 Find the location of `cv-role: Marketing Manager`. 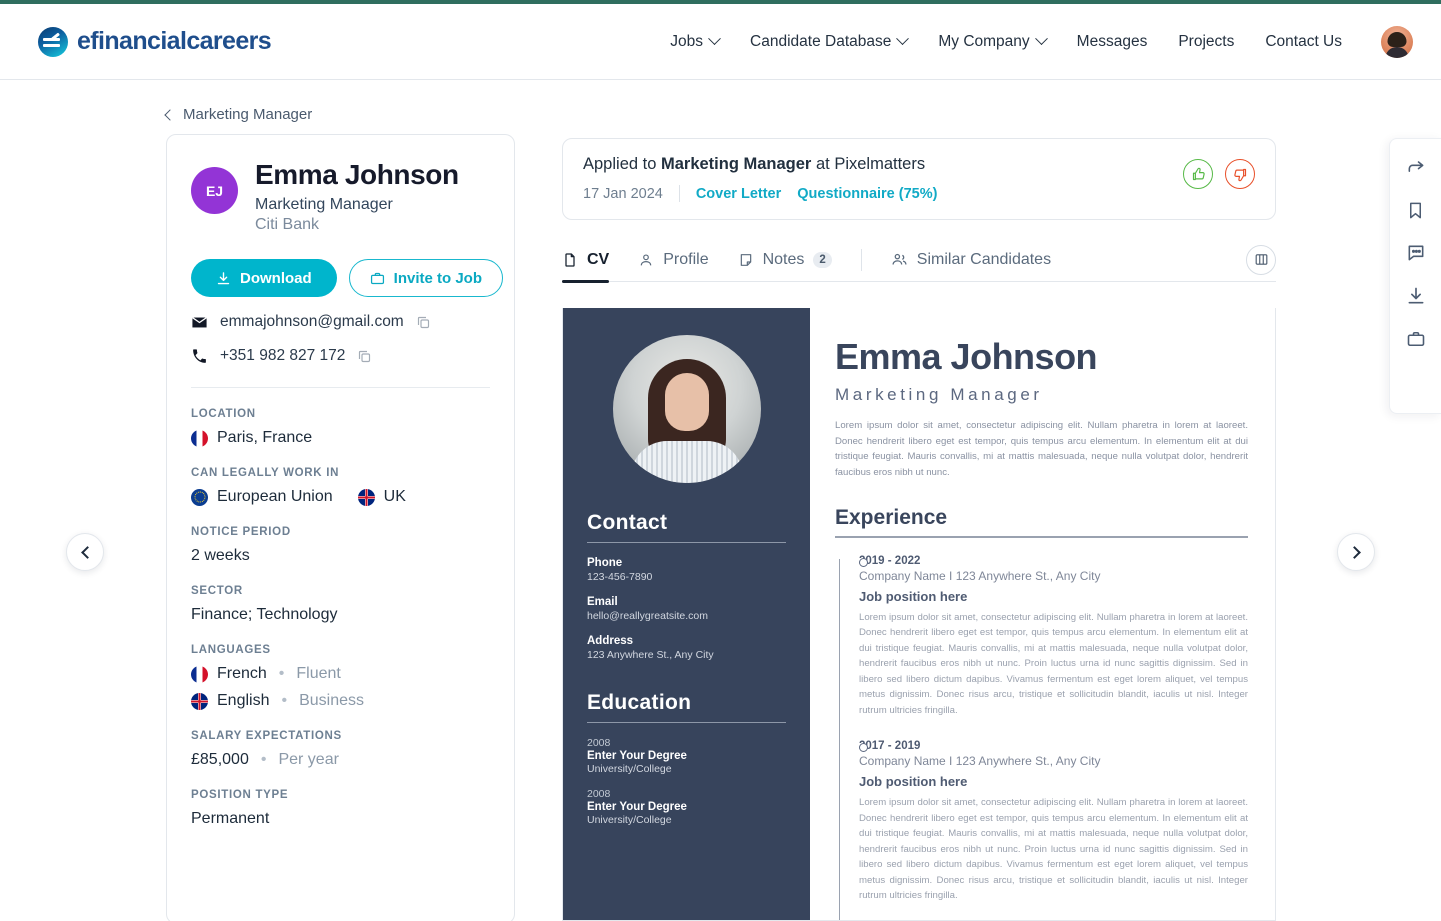

cv-role: Marketing Manager is located at coordinates (939, 394).